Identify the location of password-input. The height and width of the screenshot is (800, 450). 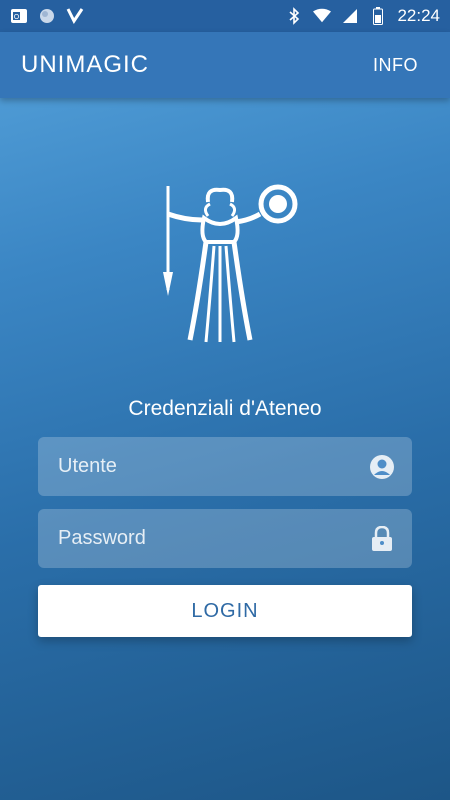
(212, 538).